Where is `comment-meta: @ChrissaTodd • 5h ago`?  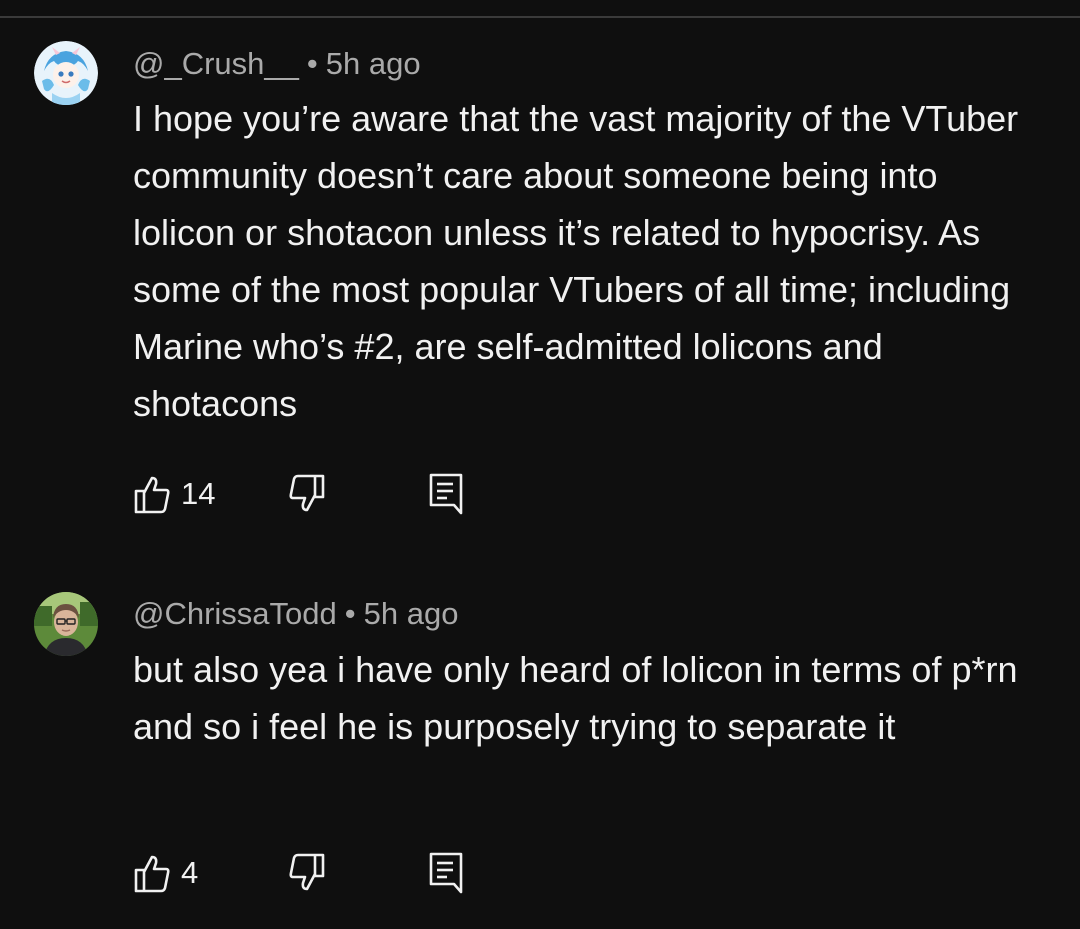
comment-meta: @ChrissaTodd • 5h ago is located at coordinates (295, 614).